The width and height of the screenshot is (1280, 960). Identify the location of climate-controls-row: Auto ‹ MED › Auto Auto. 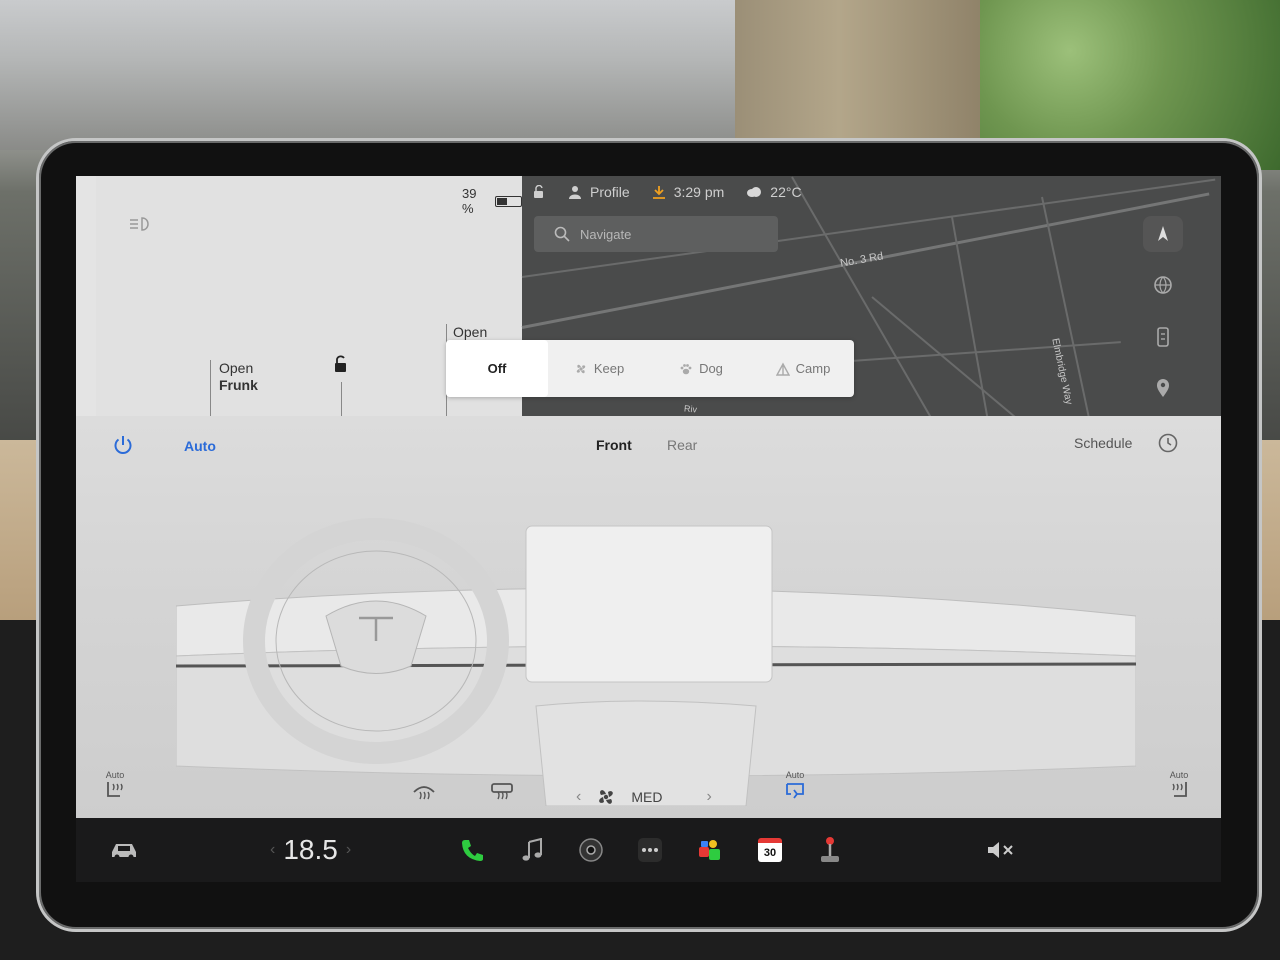
(648, 791).